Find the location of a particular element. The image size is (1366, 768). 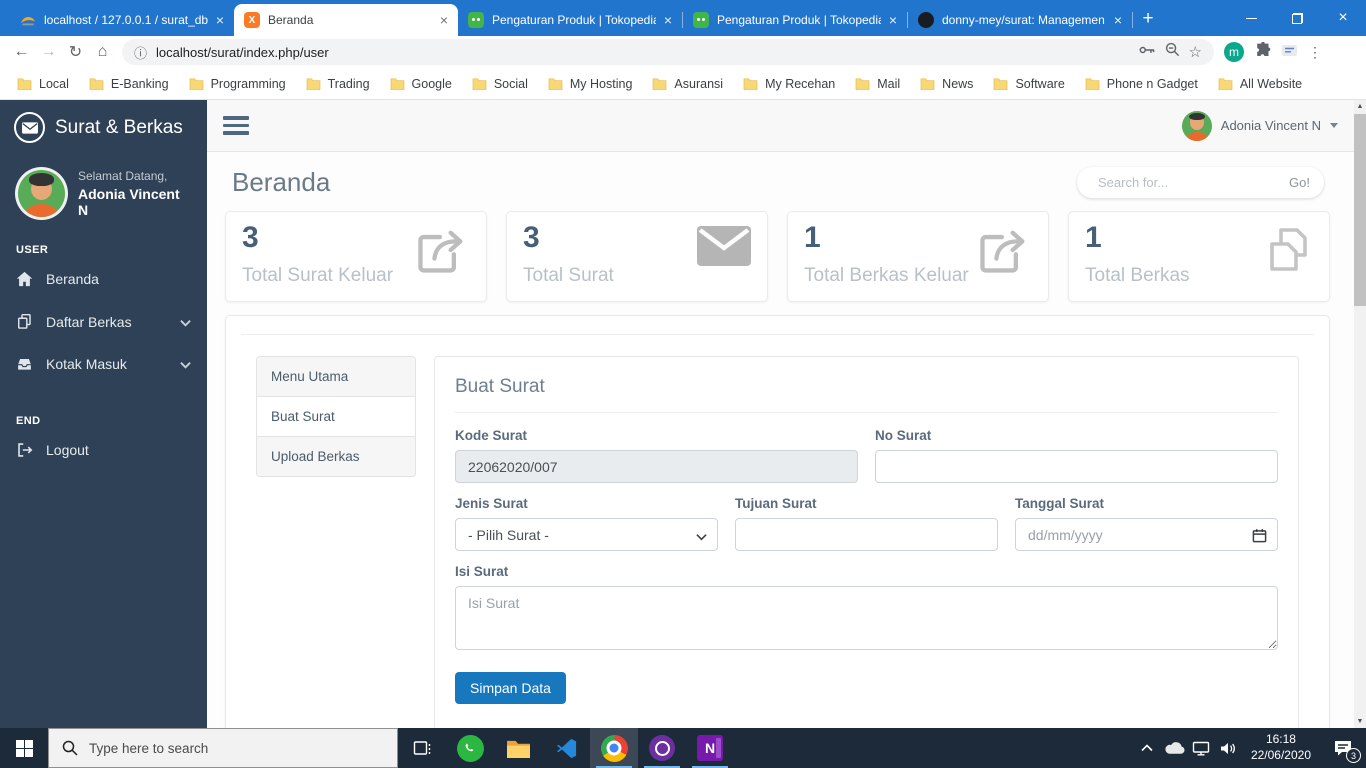

onedrive-icon is located at coordinates (1174, 748).